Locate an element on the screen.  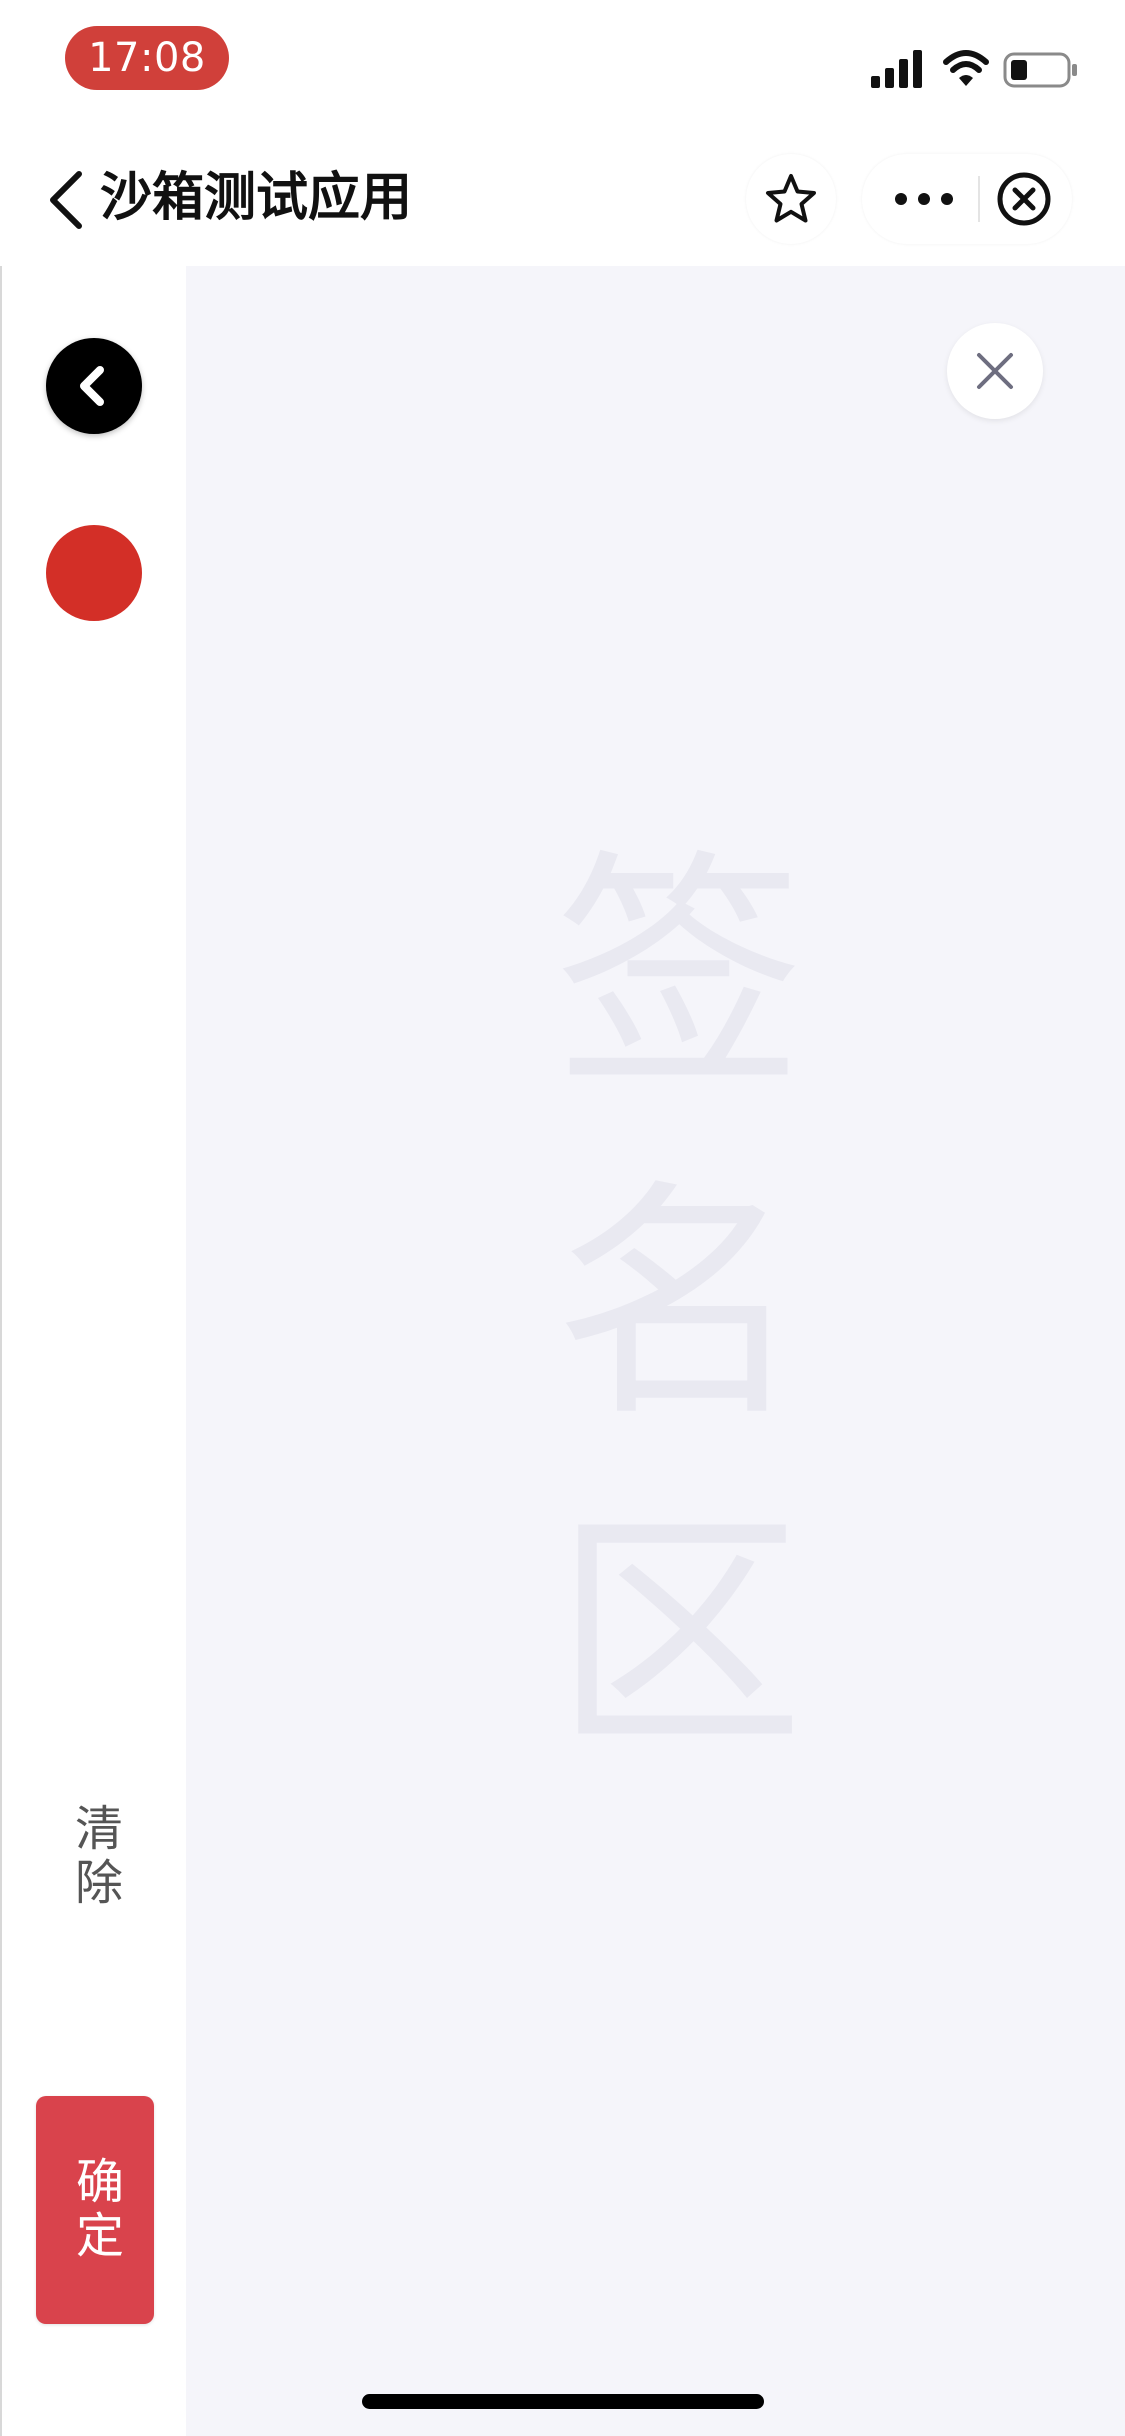
nav-back-button is located at coordinates (67, 200).